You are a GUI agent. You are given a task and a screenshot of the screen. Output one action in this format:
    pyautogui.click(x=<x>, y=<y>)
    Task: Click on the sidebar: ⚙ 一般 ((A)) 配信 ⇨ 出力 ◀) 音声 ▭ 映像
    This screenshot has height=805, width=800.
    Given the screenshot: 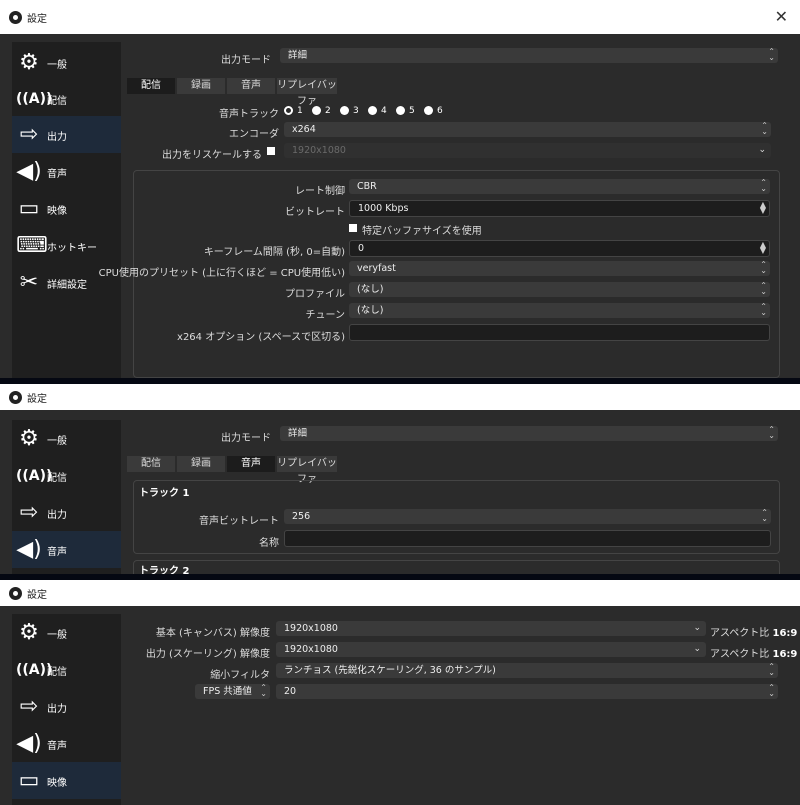 What is the action you would take?
    pyautogui.click(x=66, y=709)
    